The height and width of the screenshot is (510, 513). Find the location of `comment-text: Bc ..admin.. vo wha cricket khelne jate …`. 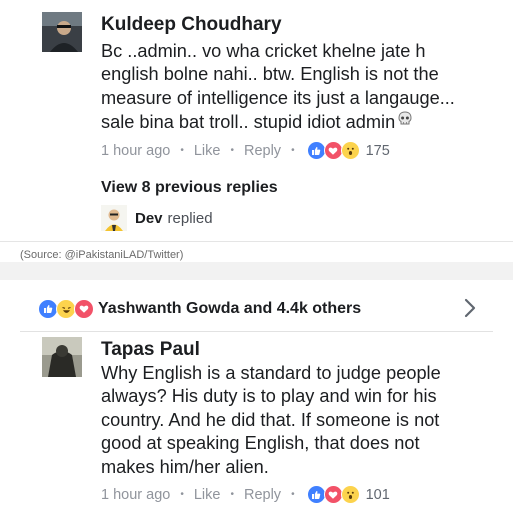

comment-text: Bc ..admin.. vo wha cricket khelne jate … is located at coordinates (278, 87).